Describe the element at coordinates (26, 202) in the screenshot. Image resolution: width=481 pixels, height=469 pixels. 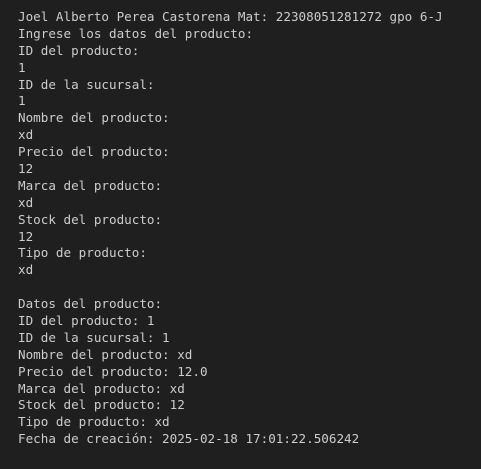
I see `input-product-brand: xd` at that location.